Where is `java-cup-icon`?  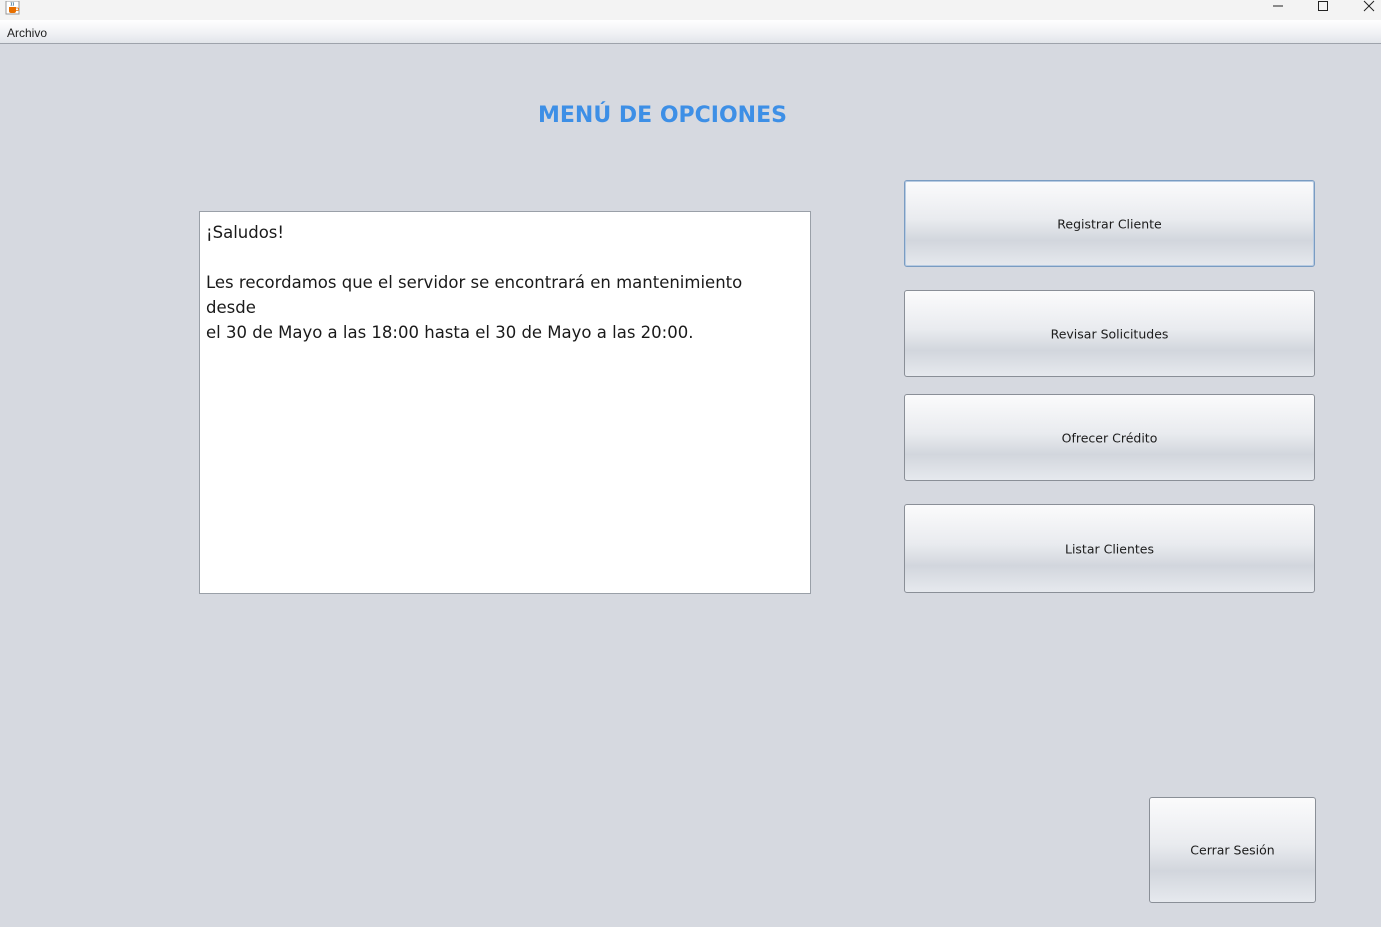 java-cup-icon is located at coordinates (13, 7).